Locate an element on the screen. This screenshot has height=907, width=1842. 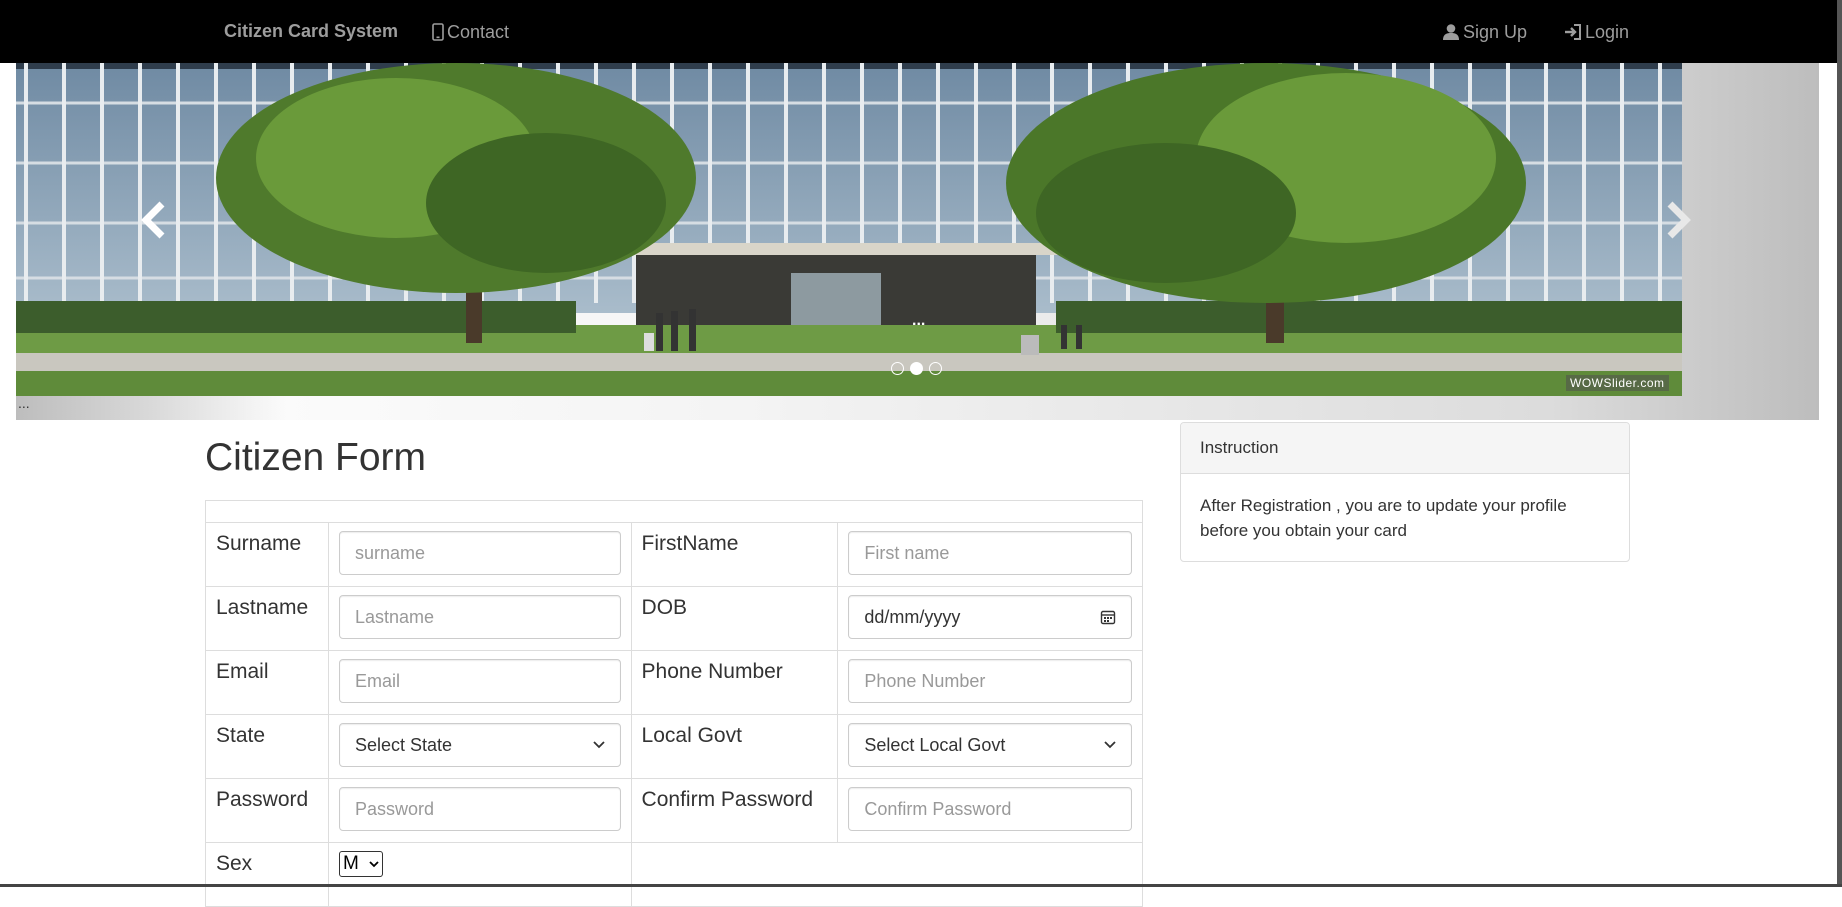
slider-dots is located at coordinates (916, 368).